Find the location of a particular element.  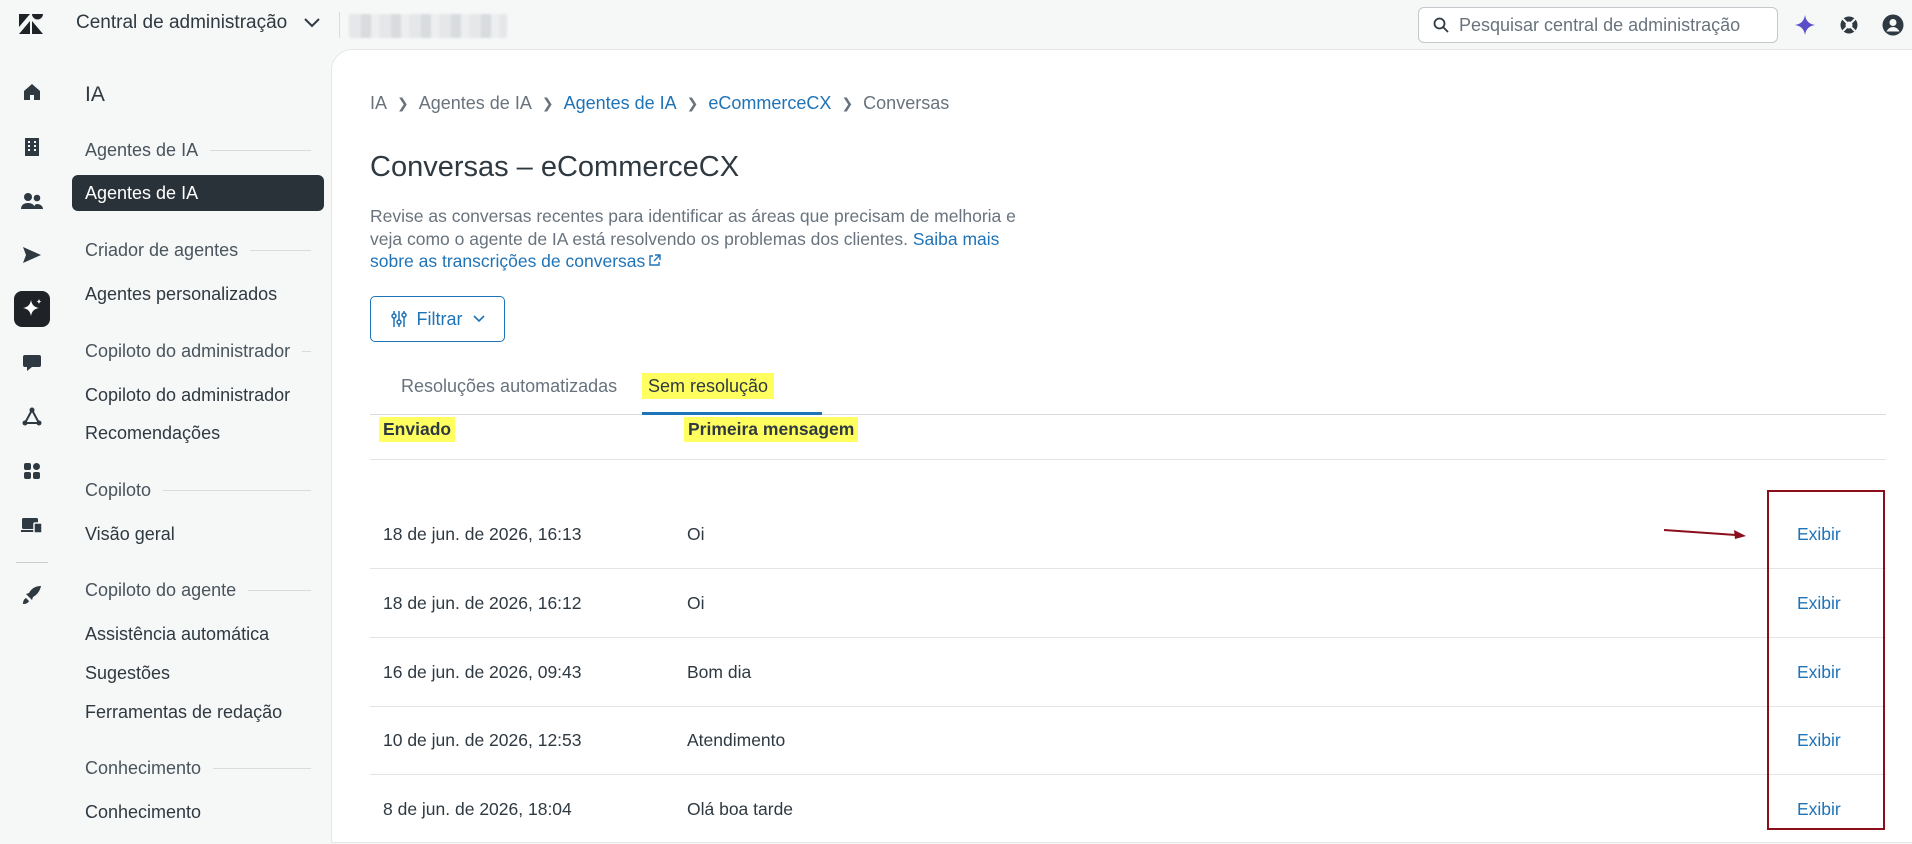

account-name-redacted is located at coordinates (428, 26).